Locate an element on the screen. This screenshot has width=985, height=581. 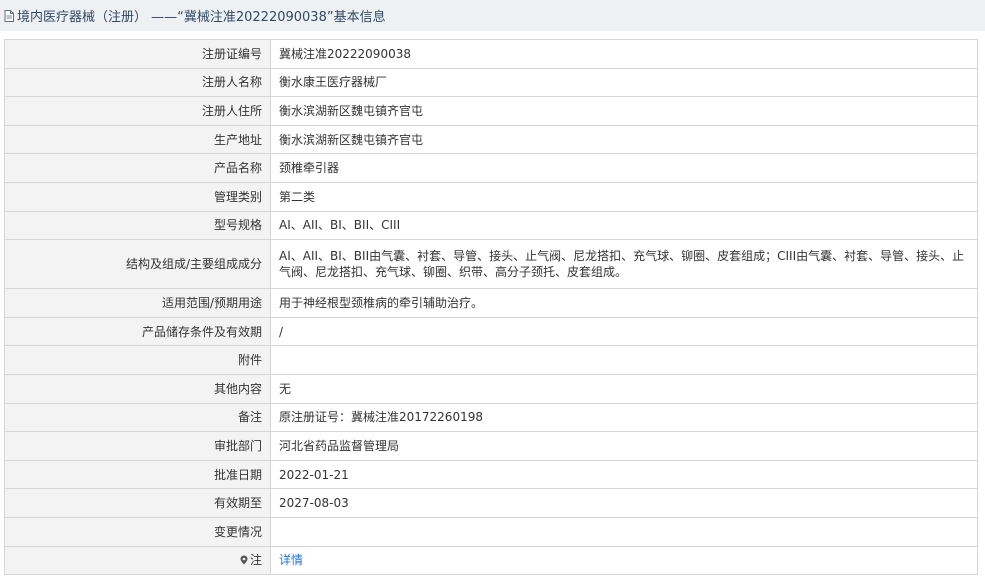
row-label: 结构及组成/主要组成成分 is located at coordinates (137, 264).